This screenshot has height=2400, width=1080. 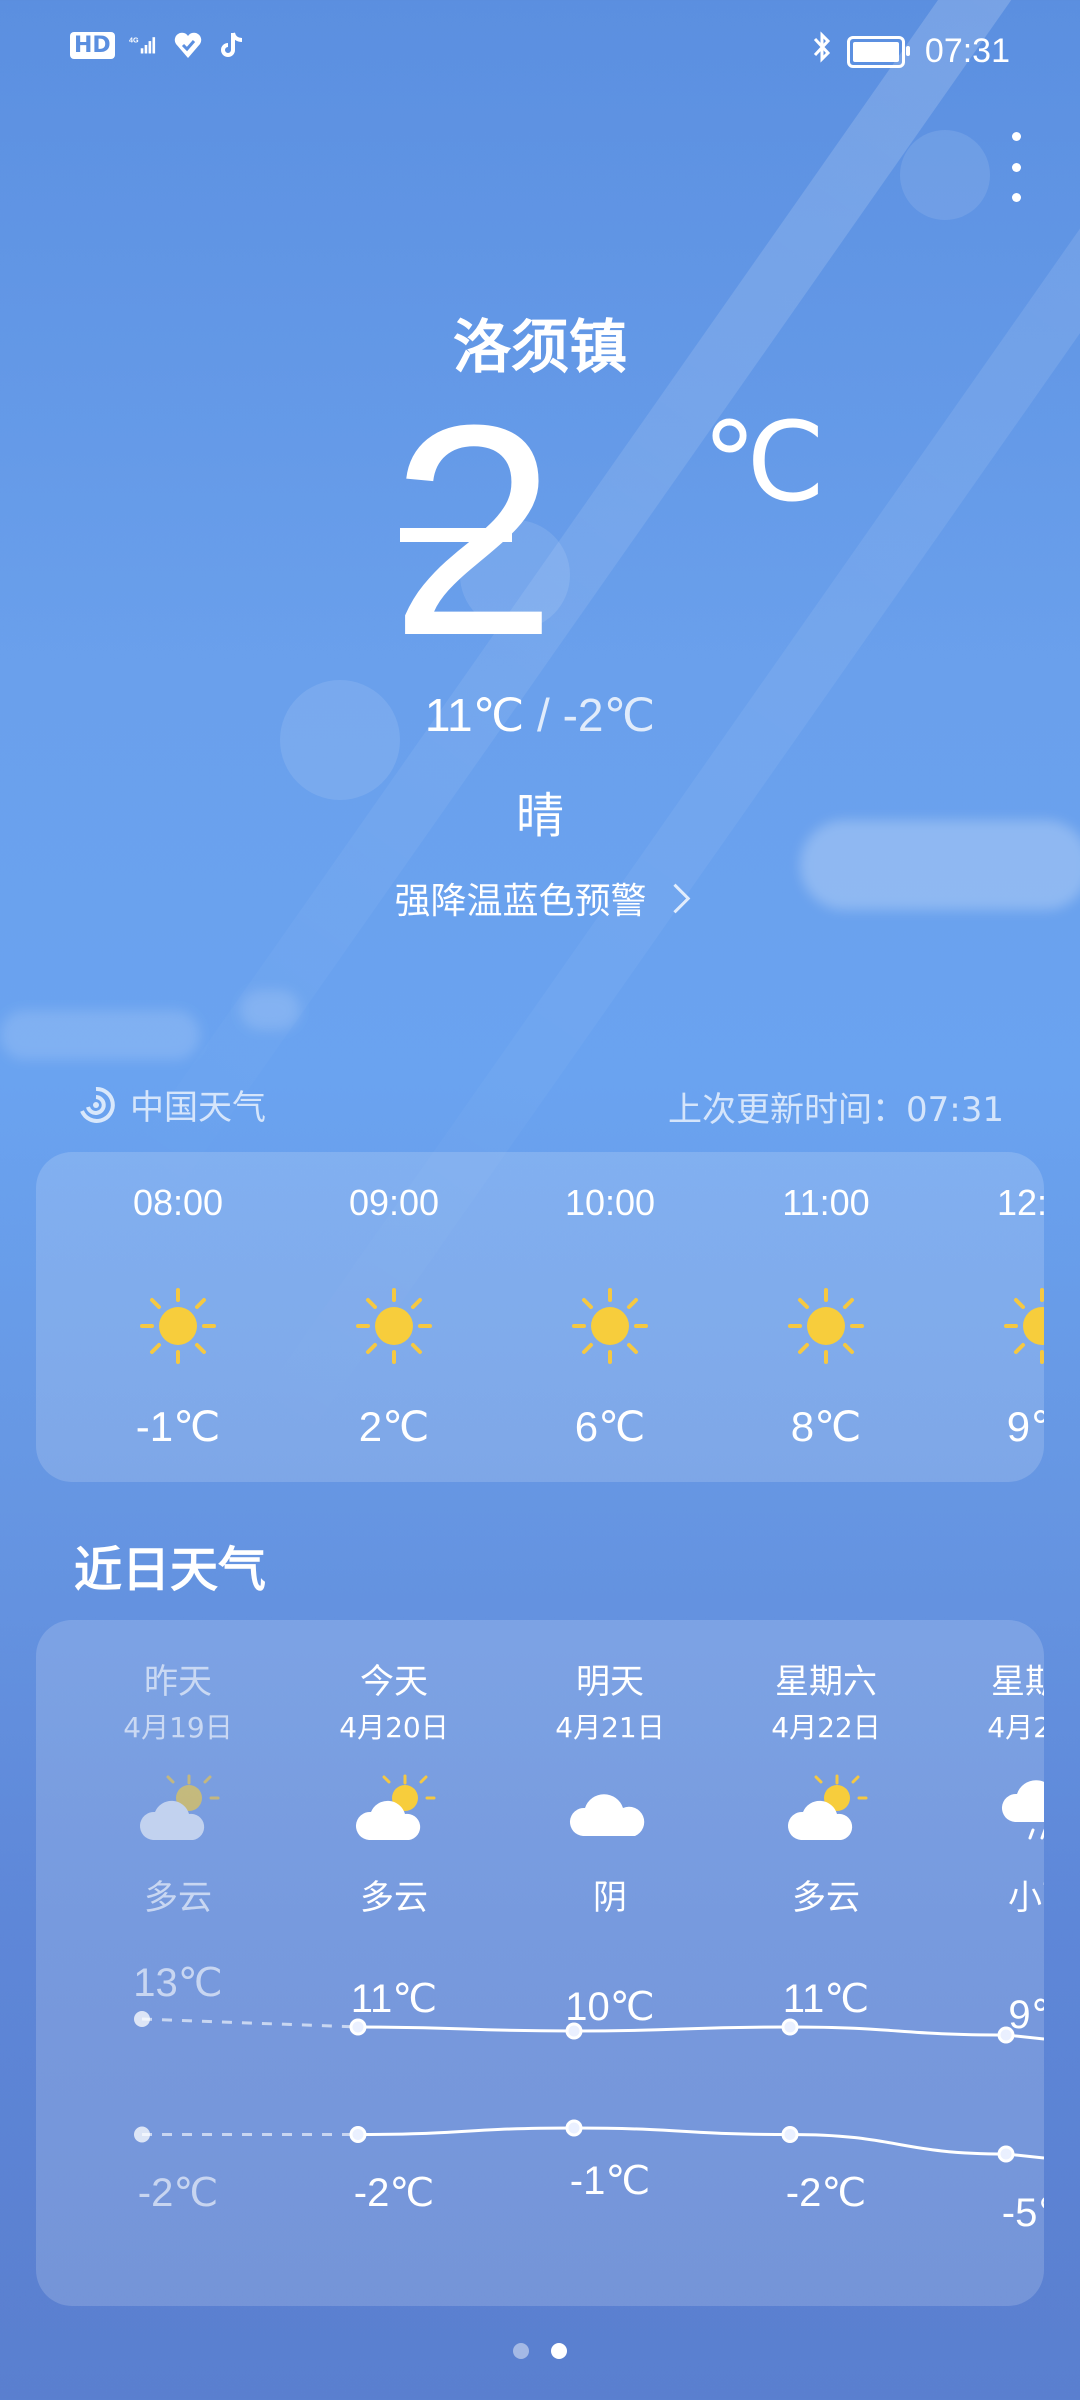 What do you see at coordinates (178, 1983) in the screenshot?
I see `daily-high-label: 13℃` at bounding box center [178, 1983].